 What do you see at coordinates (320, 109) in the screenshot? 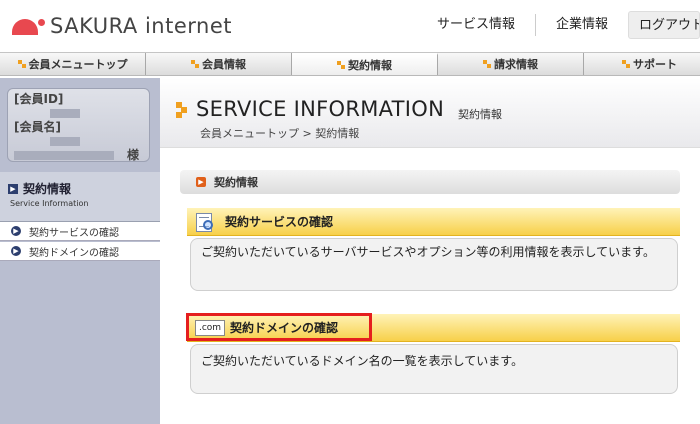
I see `page-title: SERVICE INFORMATION` at bounding box center [320, 109].